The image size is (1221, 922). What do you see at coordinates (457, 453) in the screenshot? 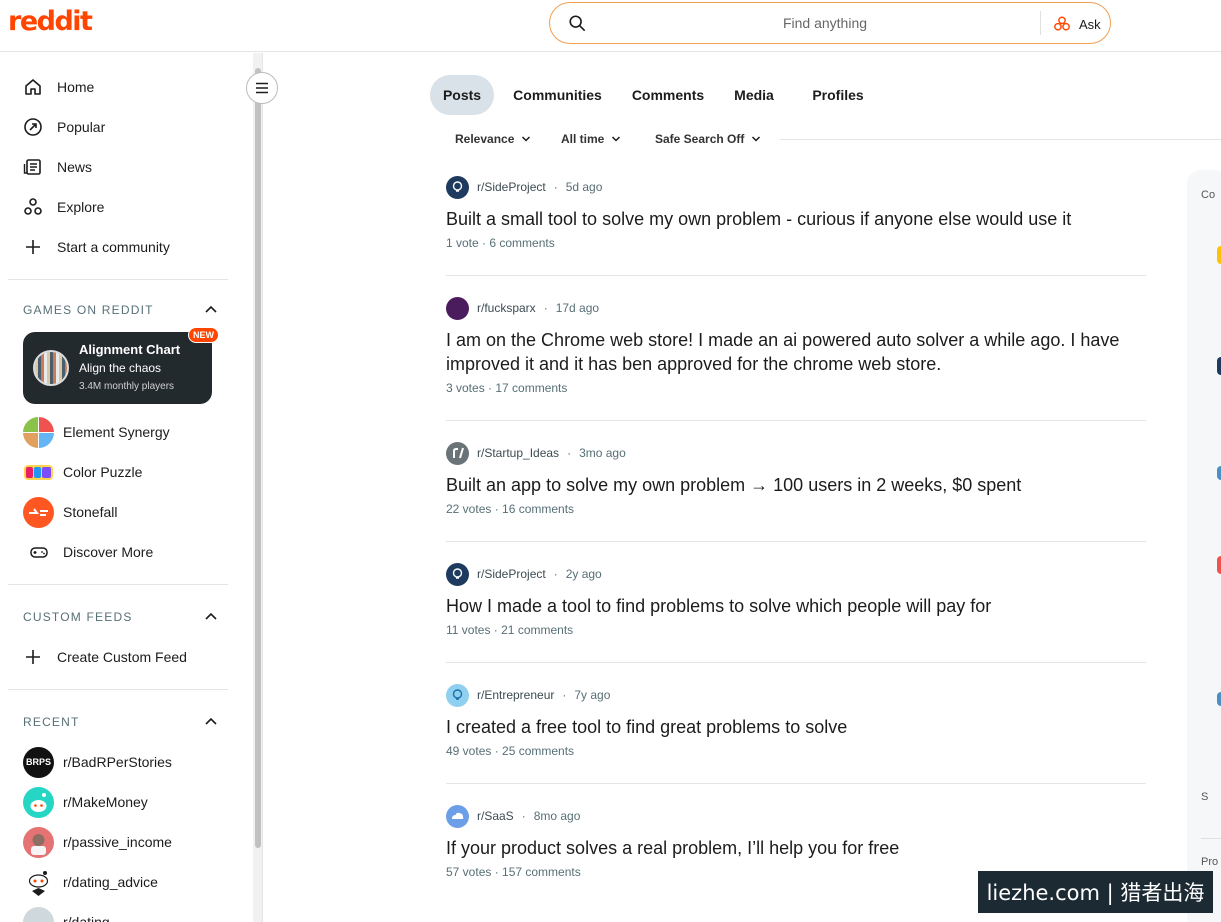
I see `subreddit-default-icon` at bounding box center [457, 453].